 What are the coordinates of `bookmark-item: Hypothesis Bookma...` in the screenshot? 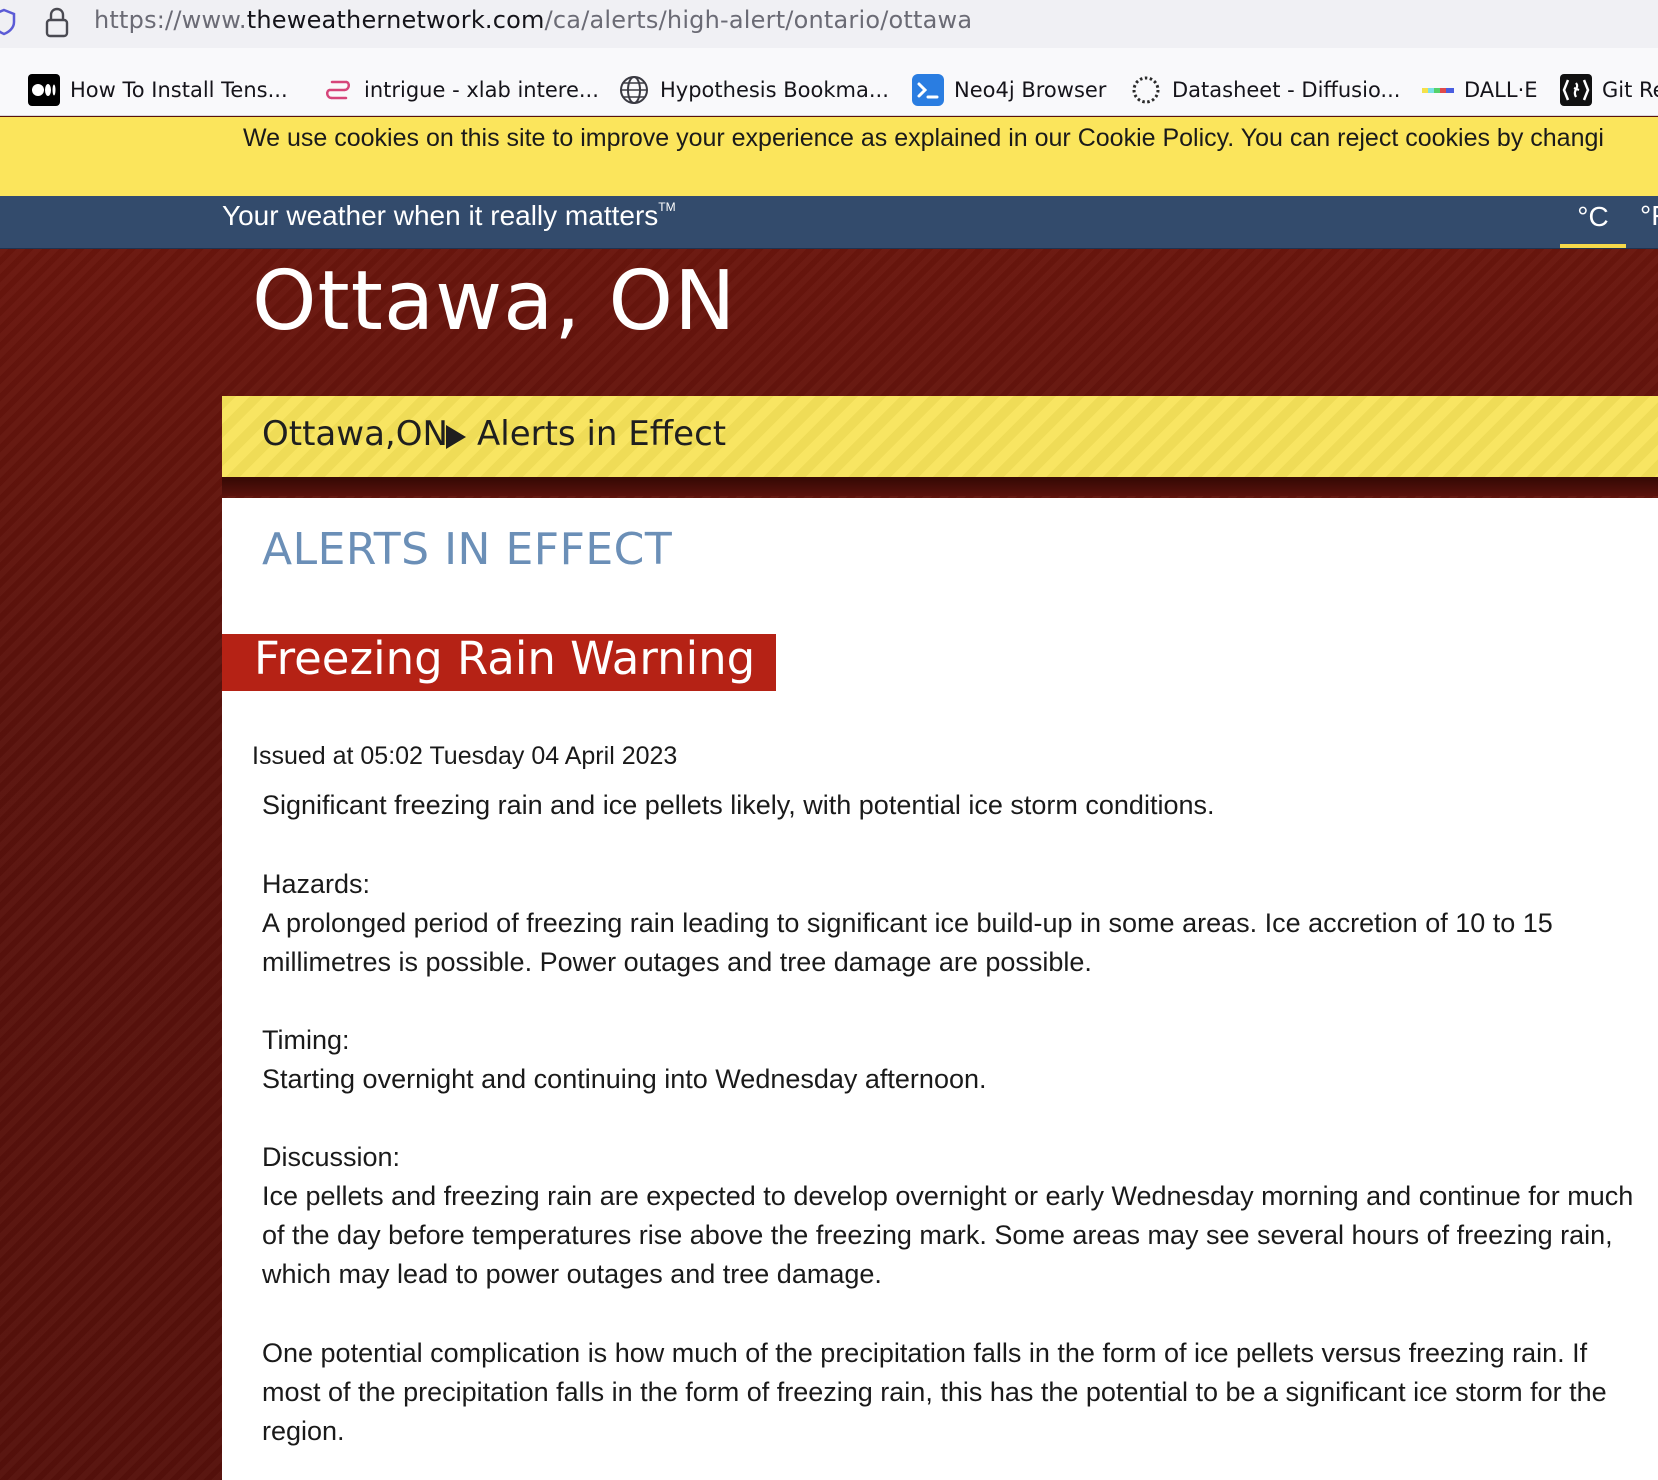 It's located at (753, 90).